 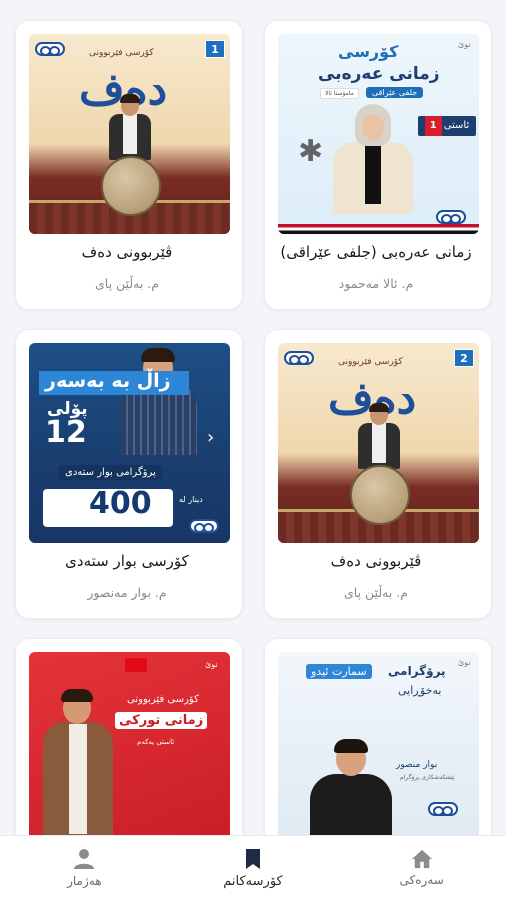 What do you see at coordinates (66, 432) in the screenshot?
I see `thumb-grade: 12` at bounding box center [66, 432].